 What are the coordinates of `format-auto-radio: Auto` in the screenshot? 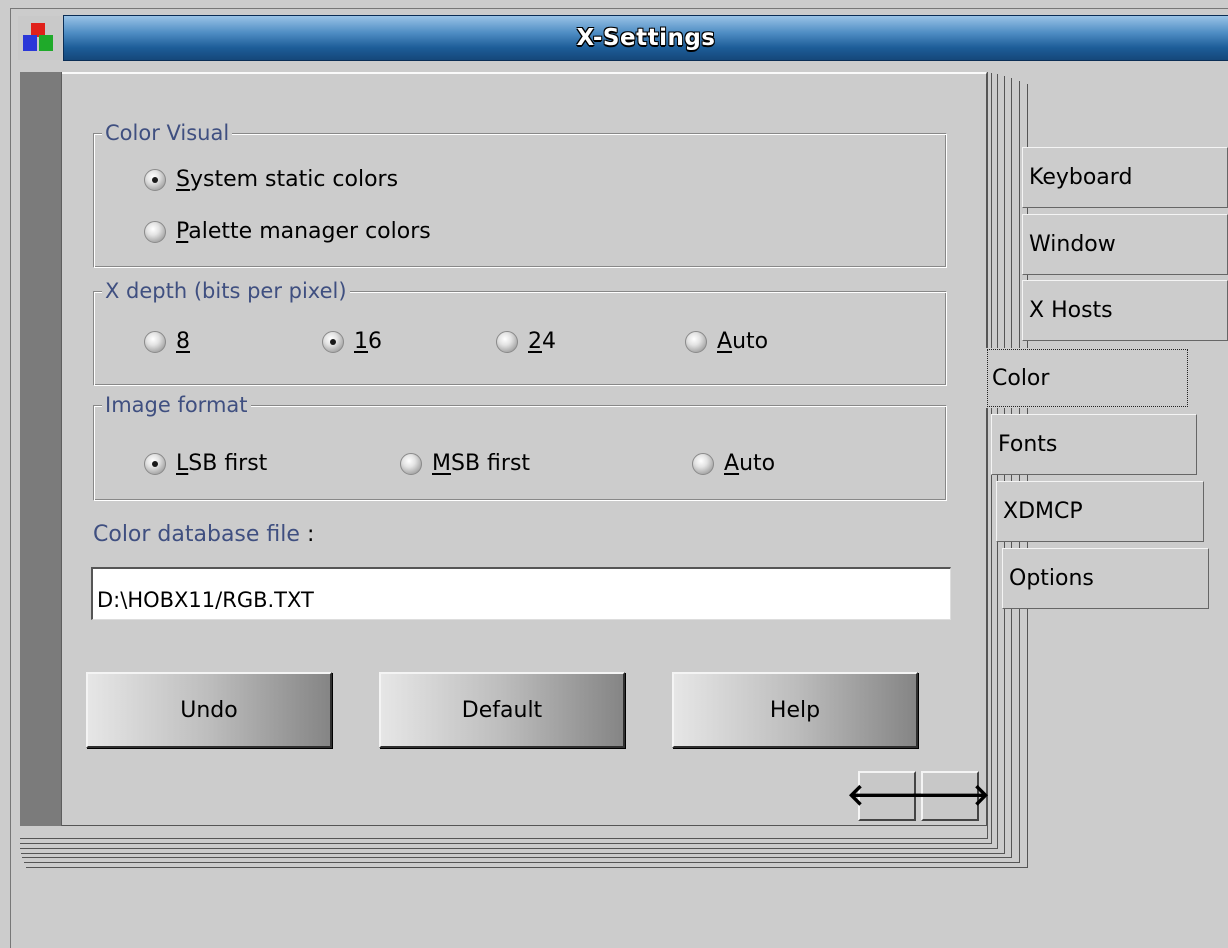 It's located at (733, 464).